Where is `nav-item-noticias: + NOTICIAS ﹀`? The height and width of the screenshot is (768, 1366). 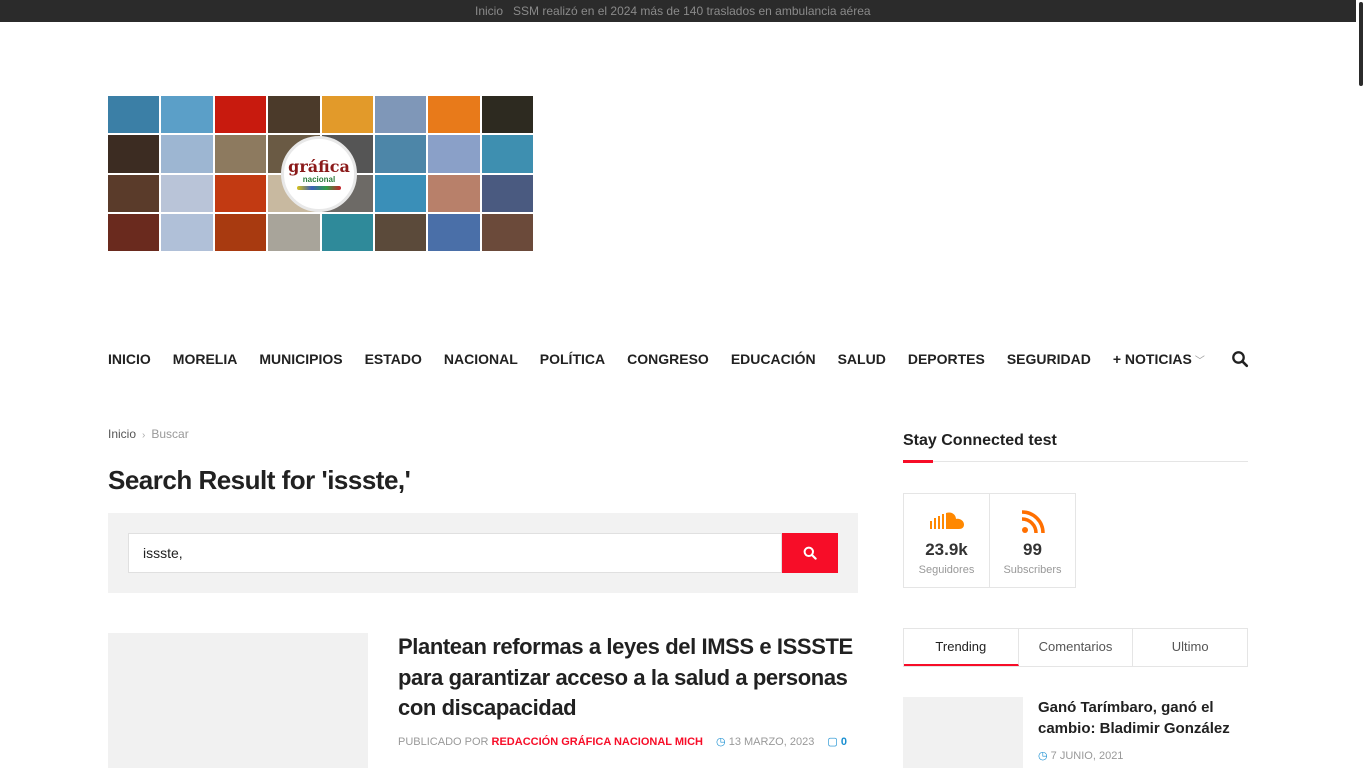
nav-item-noticias: + NOTICIAS ﹀ is located at coordinates (1159, 359).